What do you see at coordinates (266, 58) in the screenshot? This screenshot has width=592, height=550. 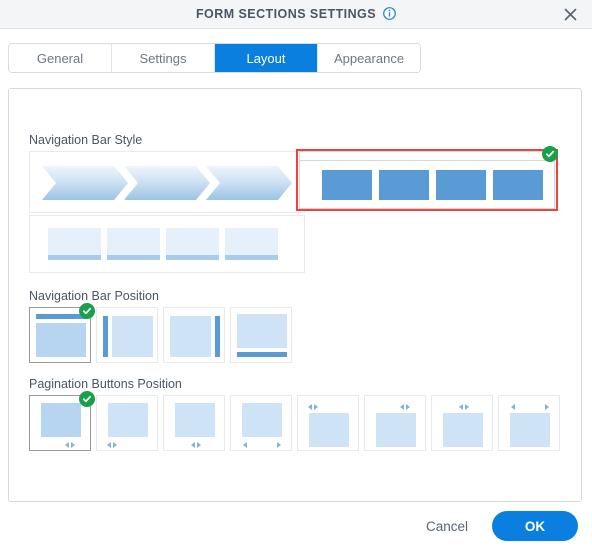 I see `tab-layout: Layout` at bounding box center [266, 58].